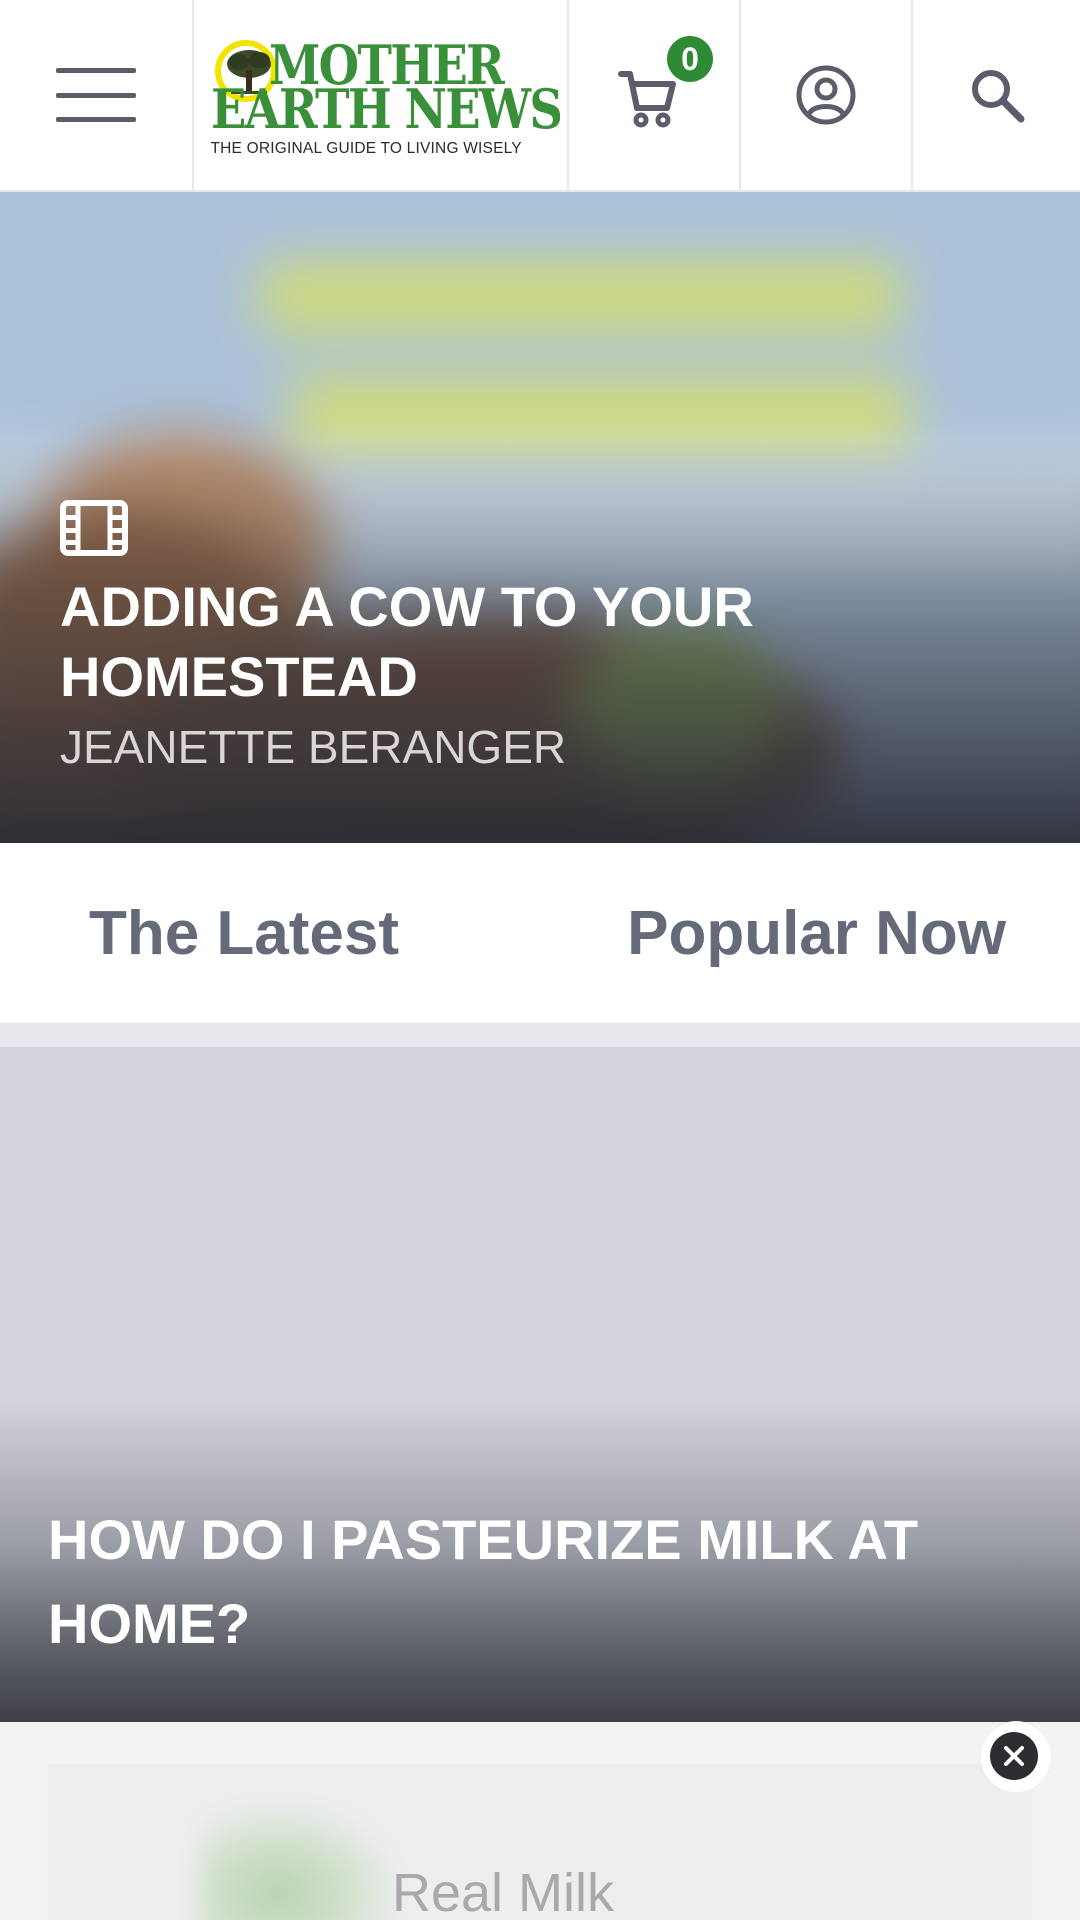  Describe the element at coordinates (366, 148) in the screenshot. I see `logo-tagline: THE ORIGINAL GUIDE TO LIVING WISELY` at that location.